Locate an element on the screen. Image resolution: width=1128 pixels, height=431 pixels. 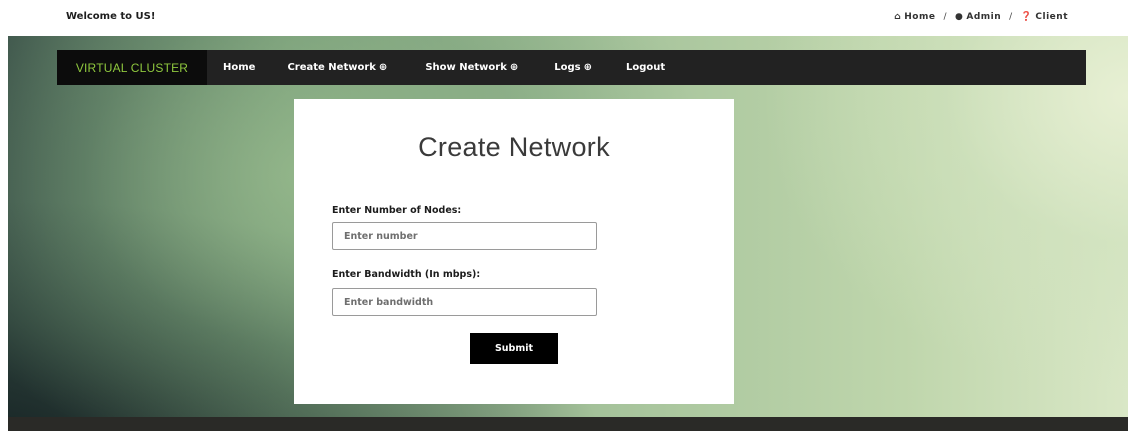
welcome-text: Welcome to US! is located at coordinates (111, 16).